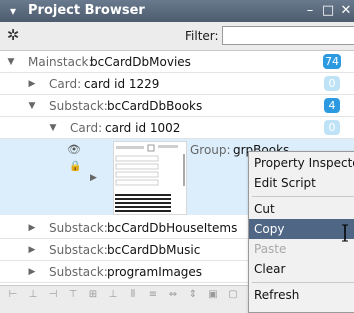  Describe the element at coordinates (73, 294) in the screenshot. I see `align-top-icon: ⊤` at that location.